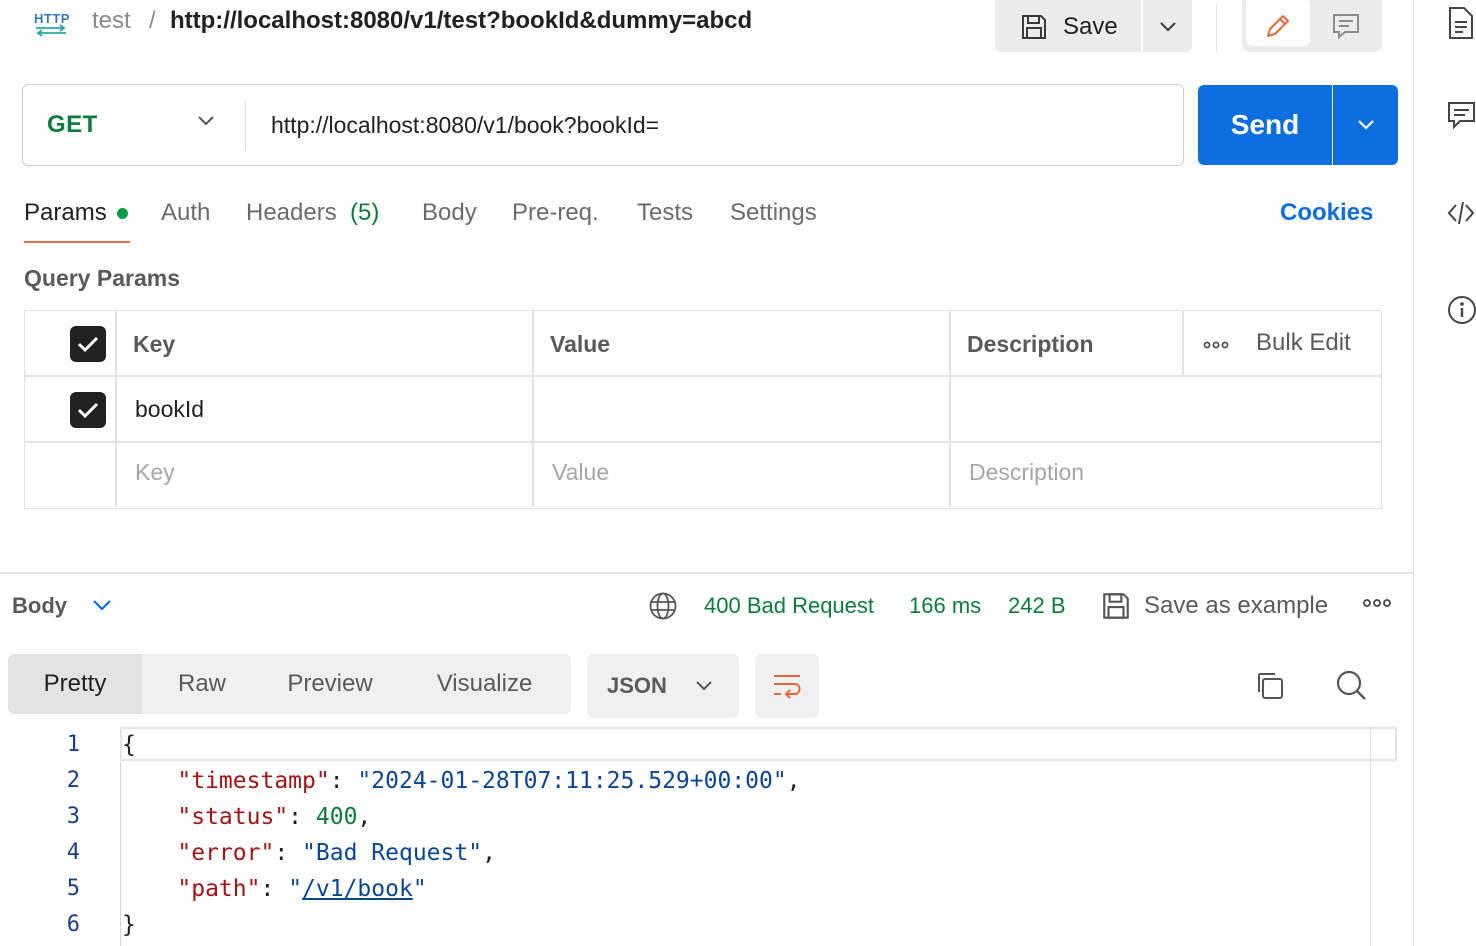  What do you see at coordinates (365, 212) in the screenshot?
I see `tab-headers-count: (5)` at bounding box center [365, 212].